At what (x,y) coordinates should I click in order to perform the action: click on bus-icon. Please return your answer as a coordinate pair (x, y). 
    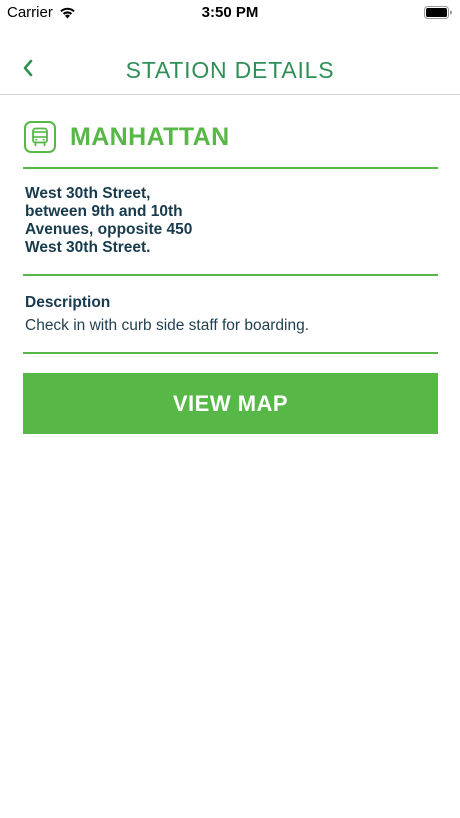
    Looking at the image, I should click on (40, 137).